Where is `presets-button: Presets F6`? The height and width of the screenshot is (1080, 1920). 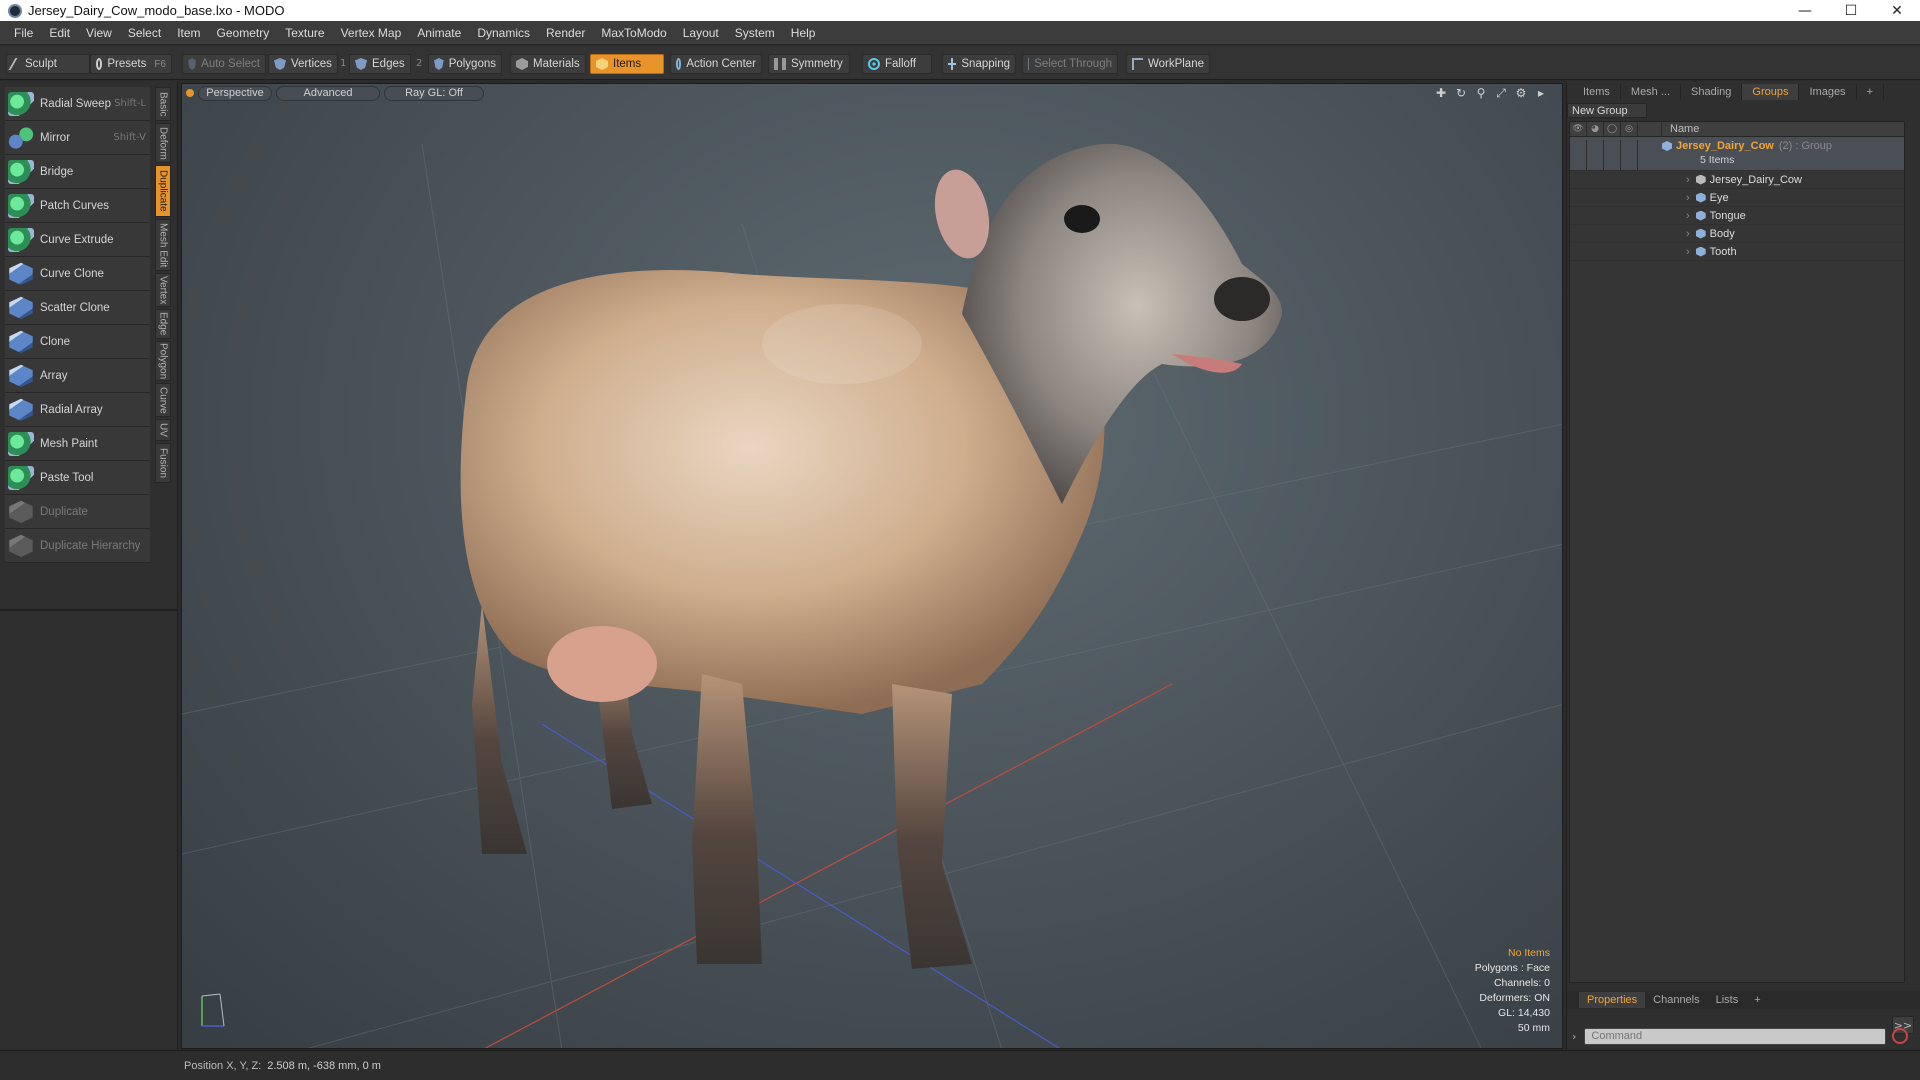 presets-button: Presets F6 is located at coordinates (131, 64).